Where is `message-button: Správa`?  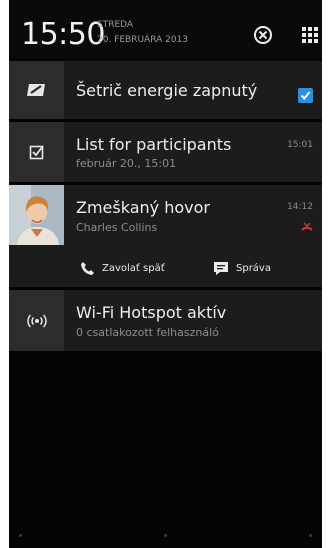
message-button: Správa is located at coordinates (242, 268).